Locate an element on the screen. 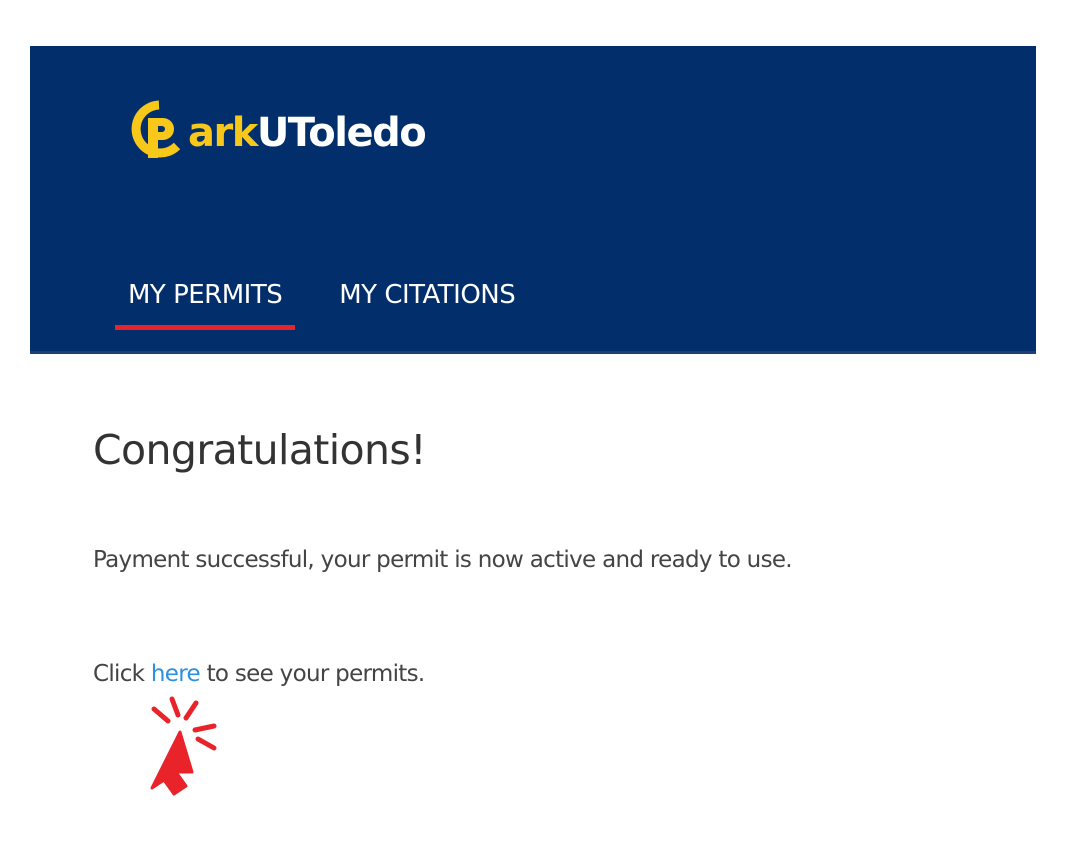  tab-my-citations: MY CITATIONS is located at coordinates (427, 303).